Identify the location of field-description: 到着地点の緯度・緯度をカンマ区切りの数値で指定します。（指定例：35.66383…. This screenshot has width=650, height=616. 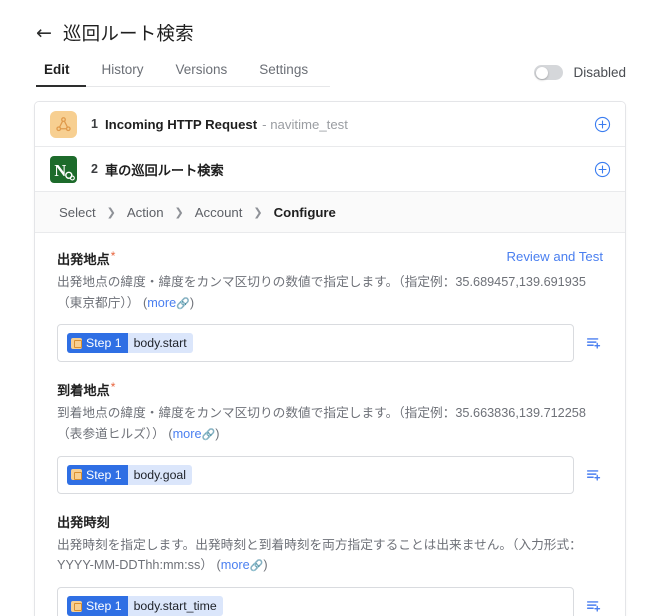
(321, 423).